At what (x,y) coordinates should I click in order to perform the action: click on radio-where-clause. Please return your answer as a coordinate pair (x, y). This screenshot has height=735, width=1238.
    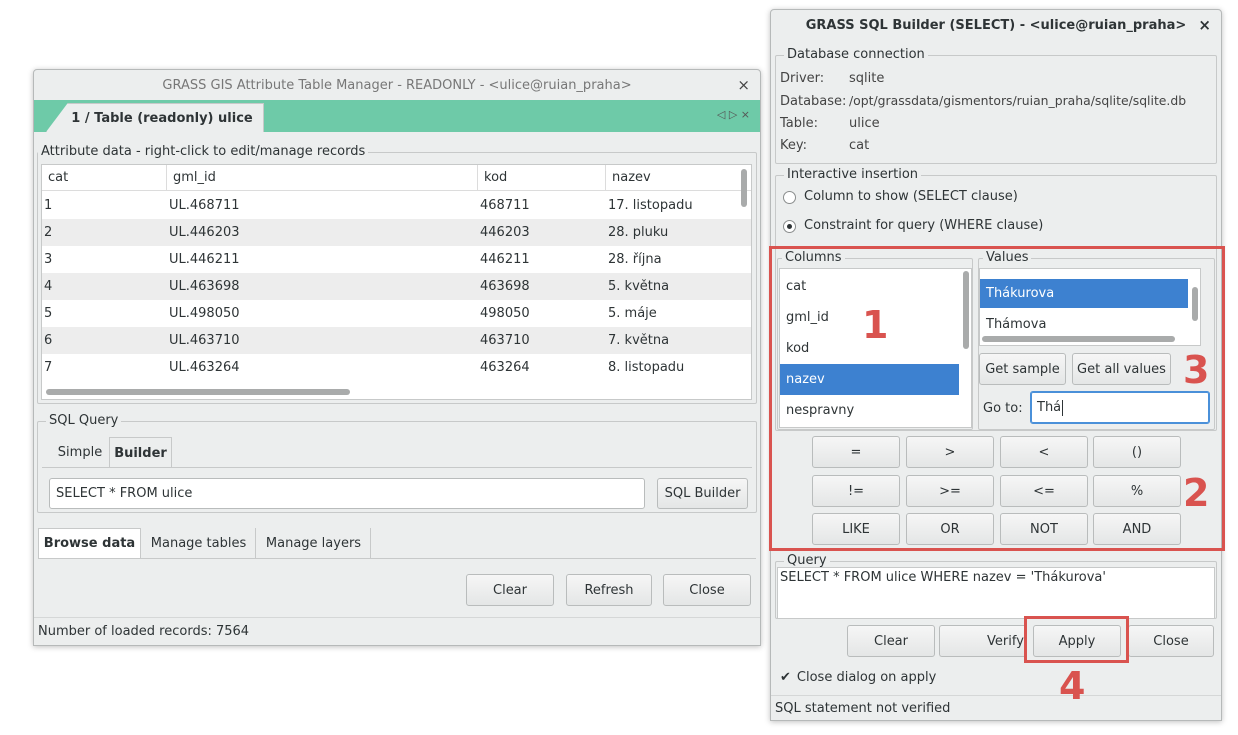
    Looking at the image, I should click on (789, 226).